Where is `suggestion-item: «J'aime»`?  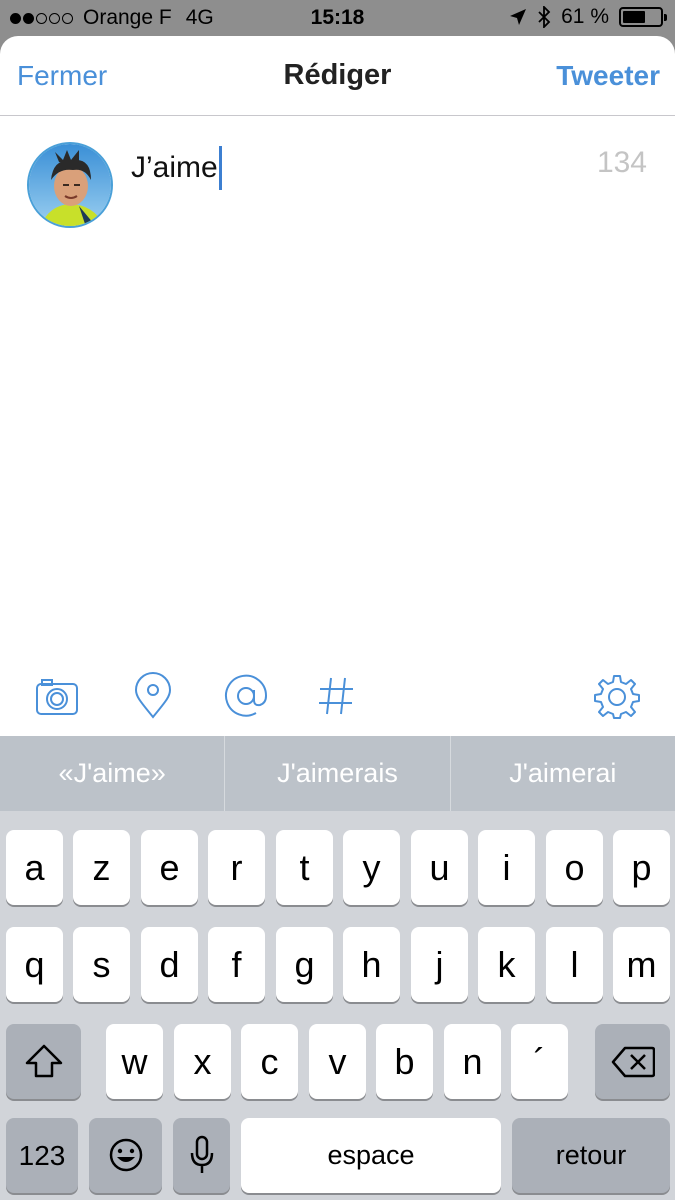 suggestion-item: «J'aime» is located at coordinates (113, 773).